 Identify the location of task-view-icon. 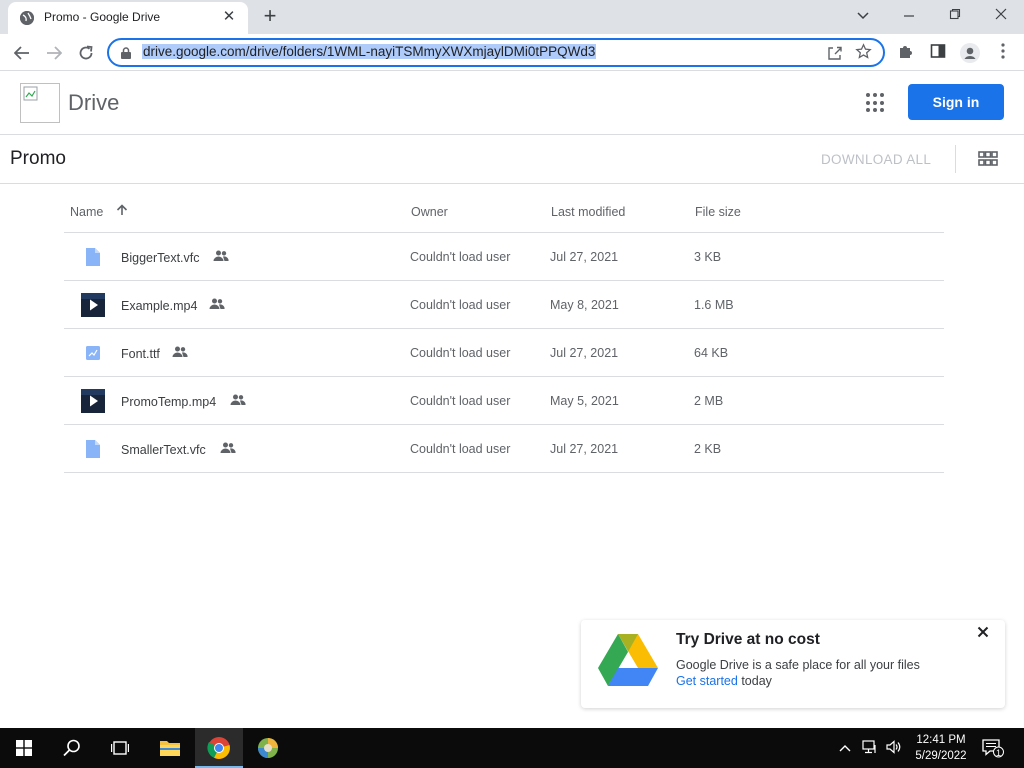
(120, 748).